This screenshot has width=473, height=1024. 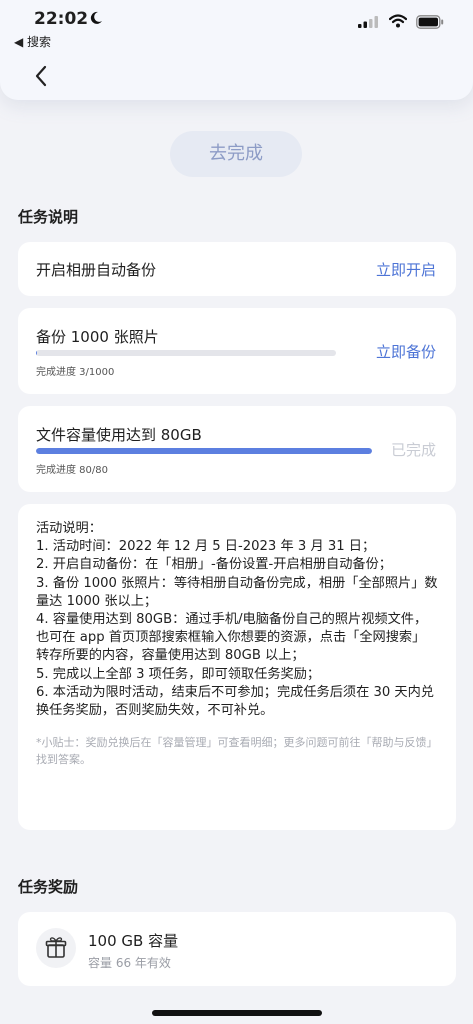 What do you see at coordinates (42, 76) in the screenshot?
I see `back-chevron-icon` at bounding box center [42, 76].